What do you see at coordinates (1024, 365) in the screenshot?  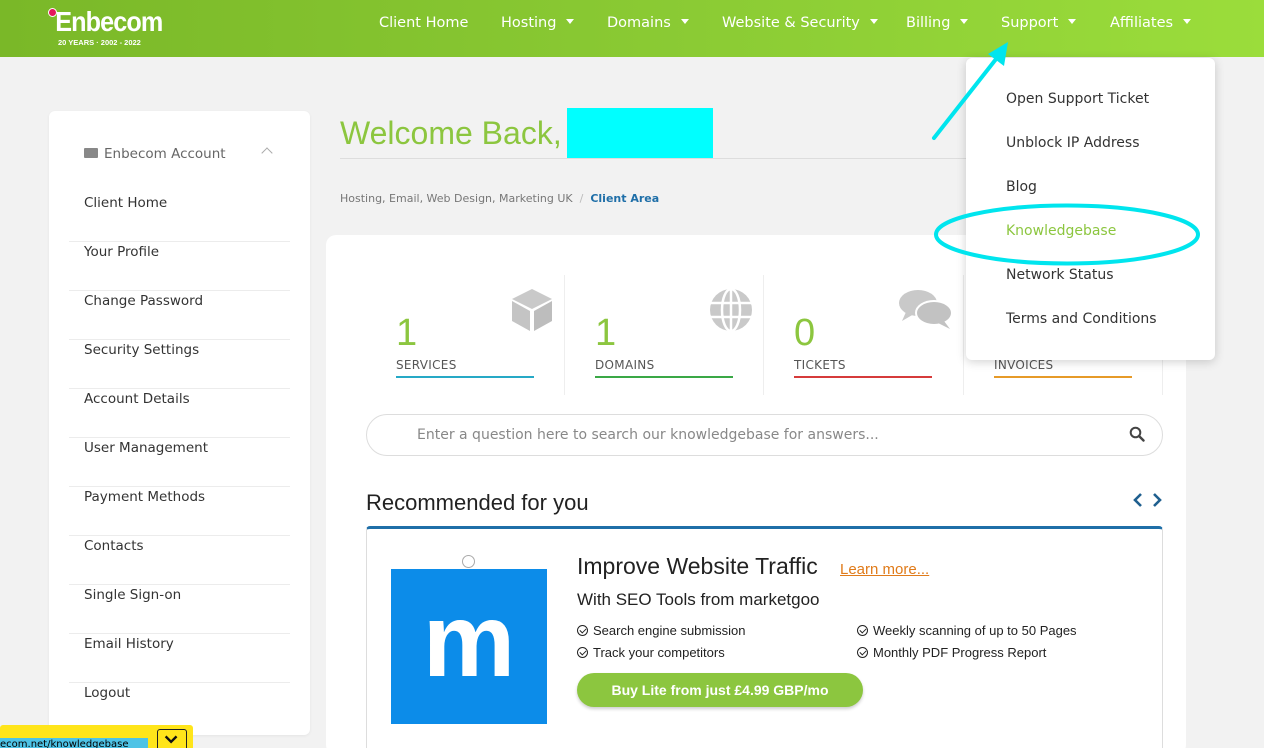 I see `stat-label: INVOICES` at bounding box center [1024, 365].